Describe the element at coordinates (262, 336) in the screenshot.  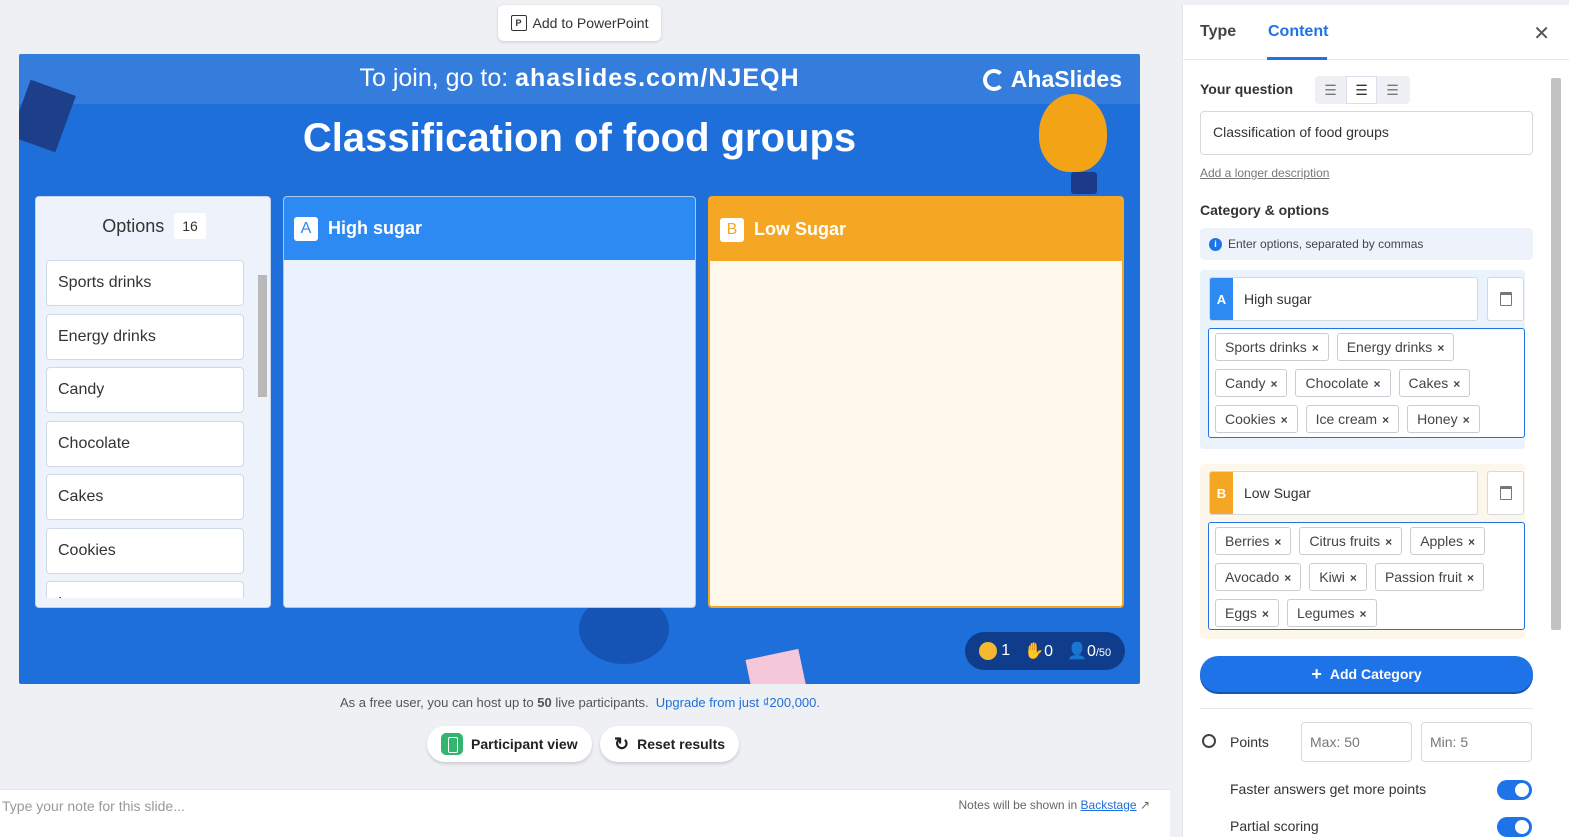
I see `options-scroll-thumb` at that location.